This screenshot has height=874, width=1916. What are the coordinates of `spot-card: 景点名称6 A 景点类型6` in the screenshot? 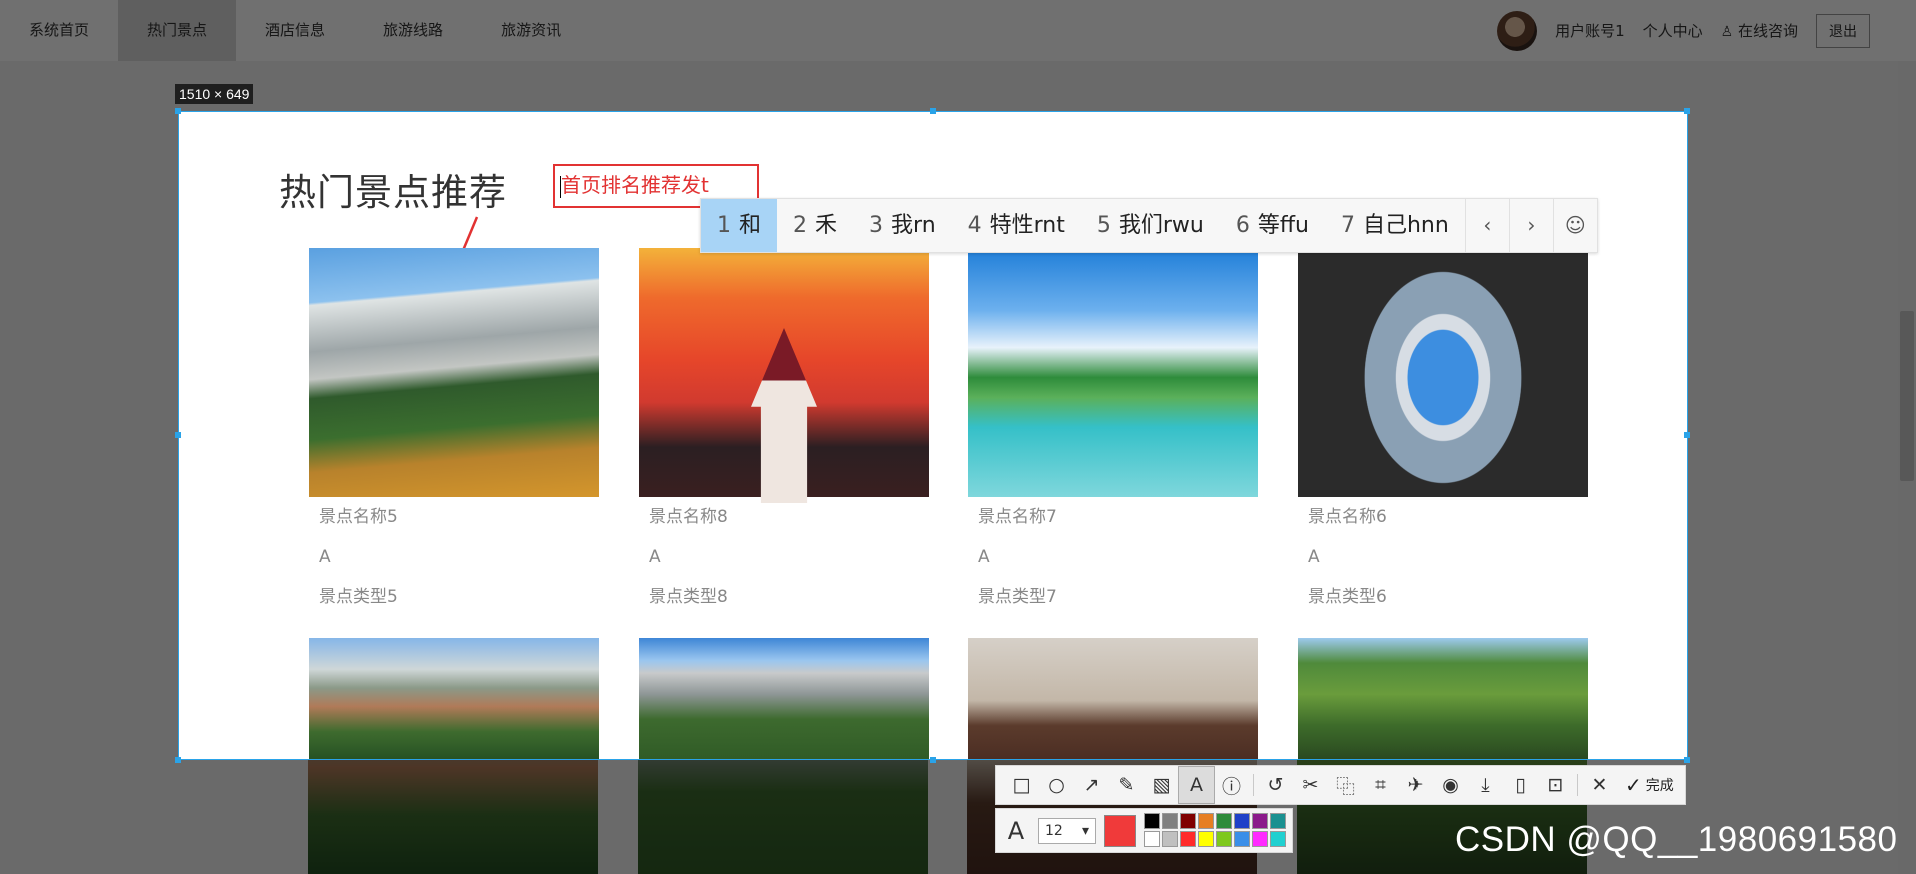 It's located at (1443, 432).